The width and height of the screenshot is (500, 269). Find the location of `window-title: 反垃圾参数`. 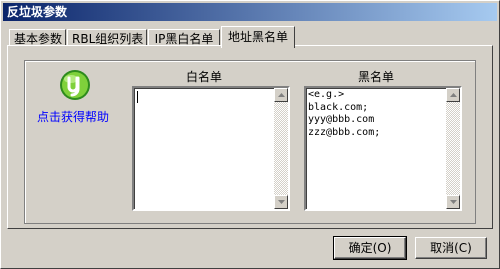

window-title: 反垃圾参数 is located at coordinates (37, 12).